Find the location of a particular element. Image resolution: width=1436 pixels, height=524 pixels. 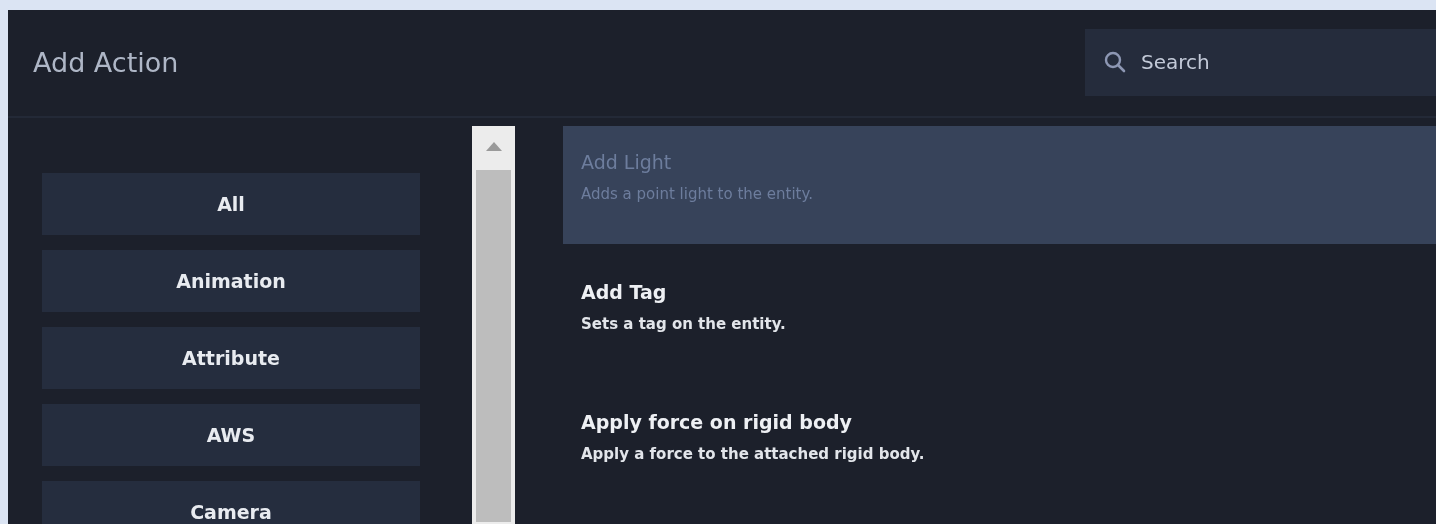

action-name: Add Light is located at coordinates (627, 162).